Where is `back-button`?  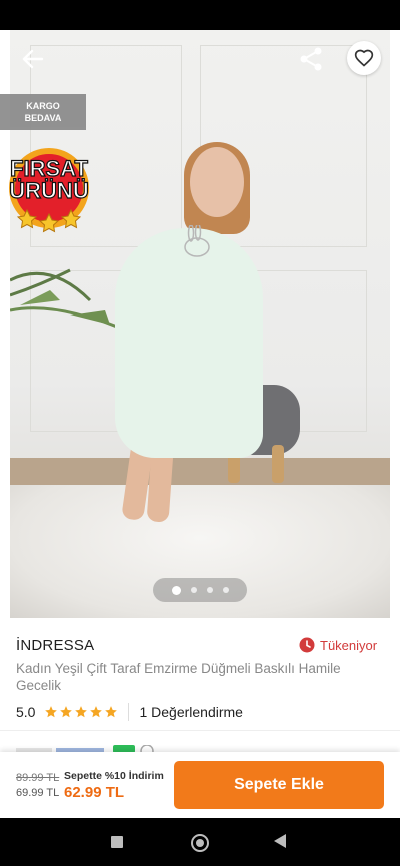 back-button is located at coordinates (280, 841).